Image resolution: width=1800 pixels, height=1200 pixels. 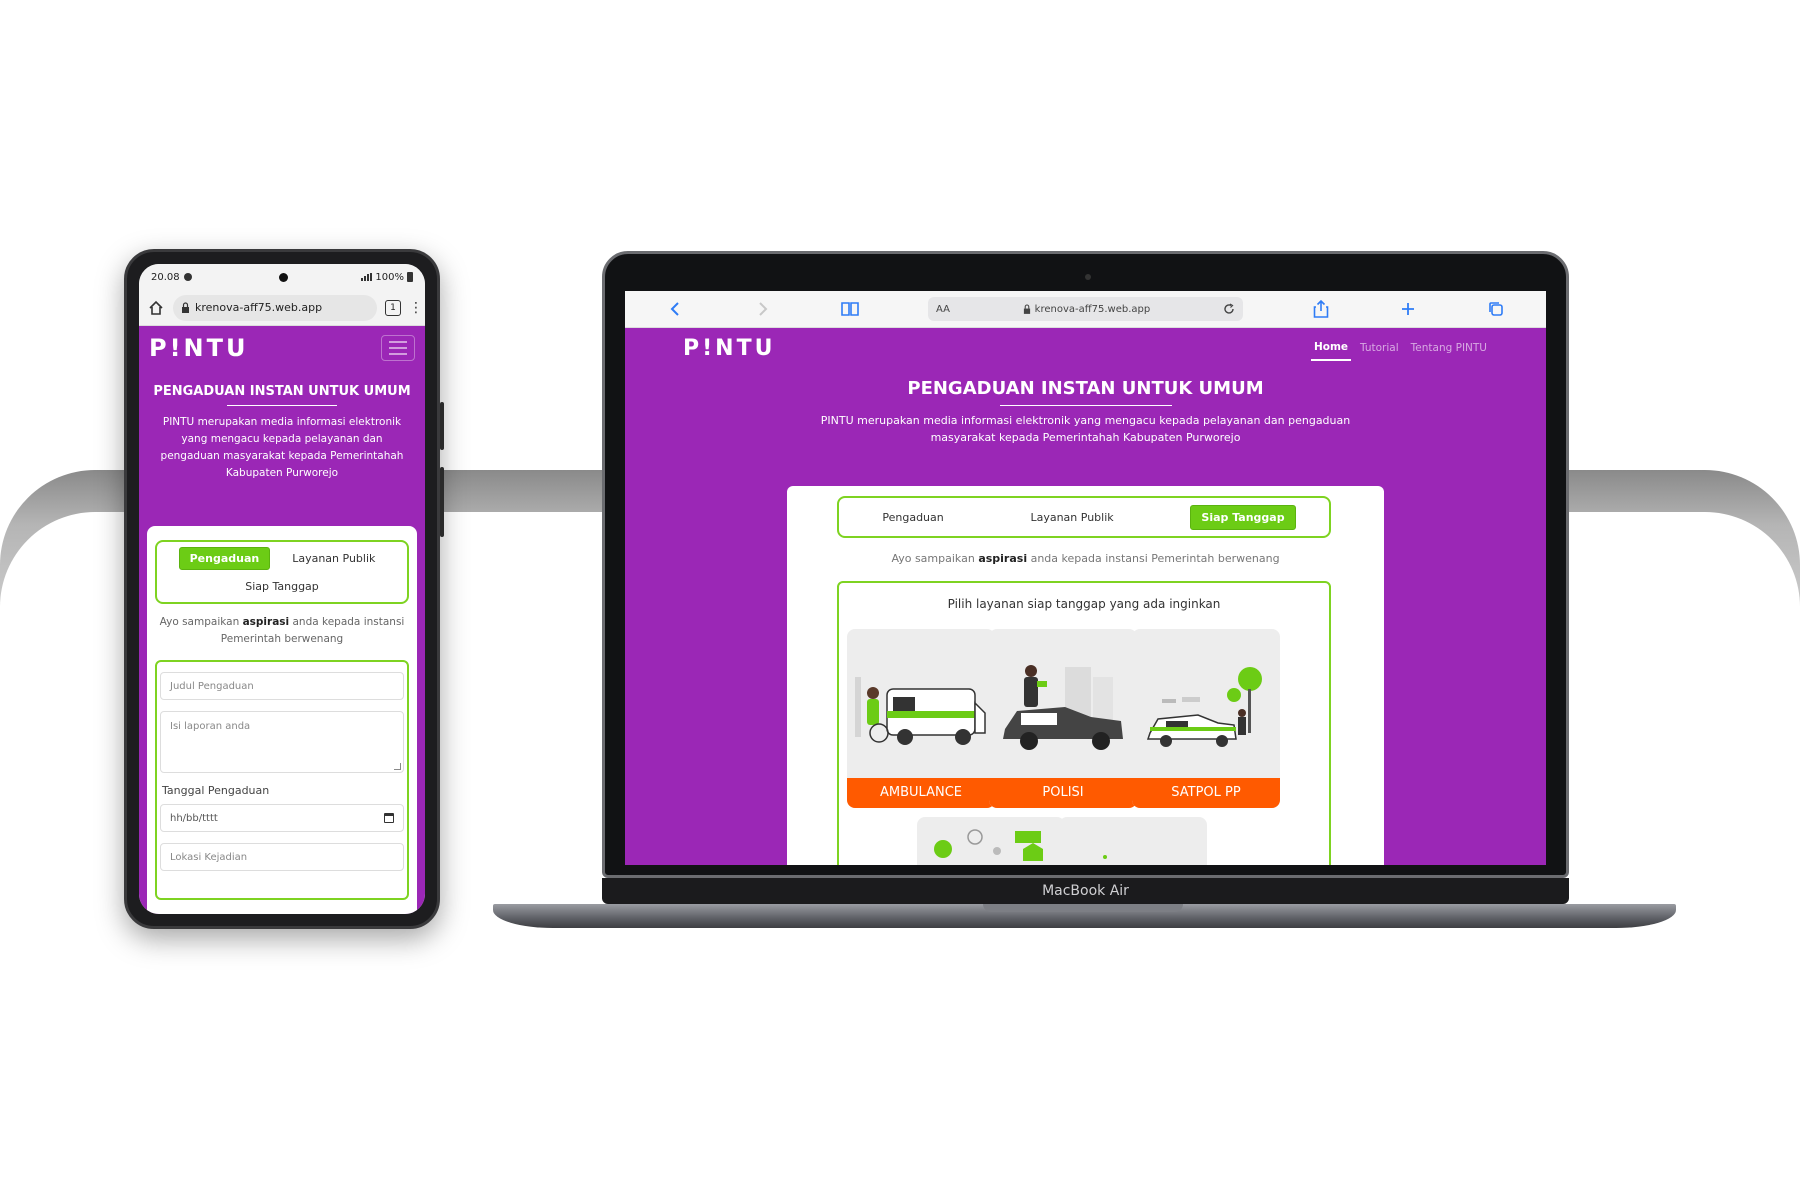 I want to click on home-icon, so click(x=156, y=308).